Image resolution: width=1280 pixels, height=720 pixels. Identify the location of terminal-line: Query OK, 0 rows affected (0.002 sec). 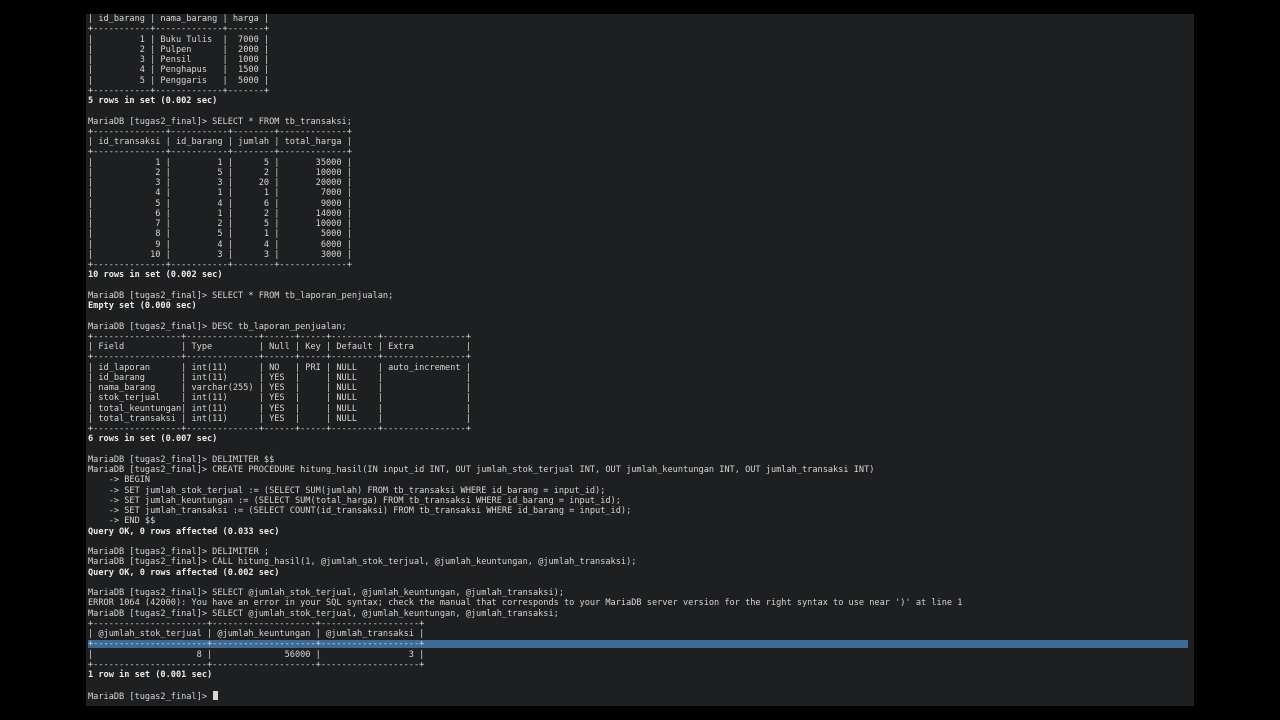
(638, 573).